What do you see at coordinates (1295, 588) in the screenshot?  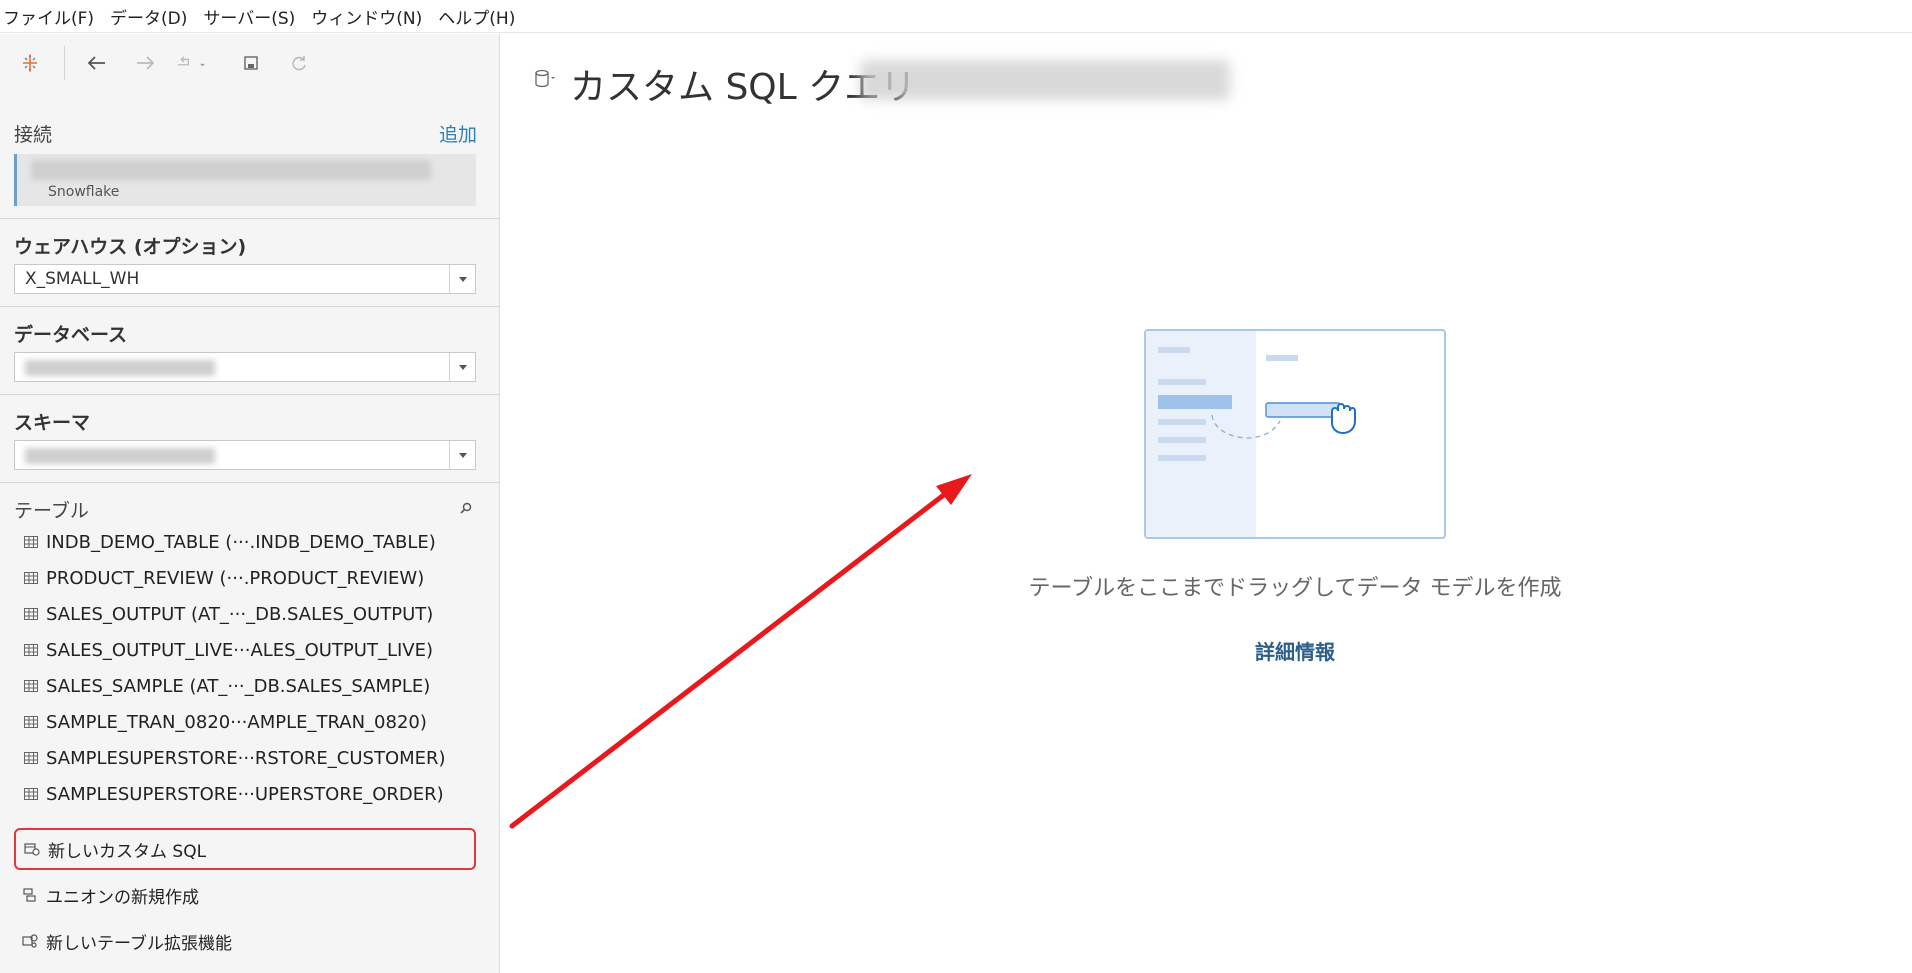 I see `drop-zone-message: テーブルをここまでドラッグしてデータ モデルを作成` at bounding box center [1295, 588].